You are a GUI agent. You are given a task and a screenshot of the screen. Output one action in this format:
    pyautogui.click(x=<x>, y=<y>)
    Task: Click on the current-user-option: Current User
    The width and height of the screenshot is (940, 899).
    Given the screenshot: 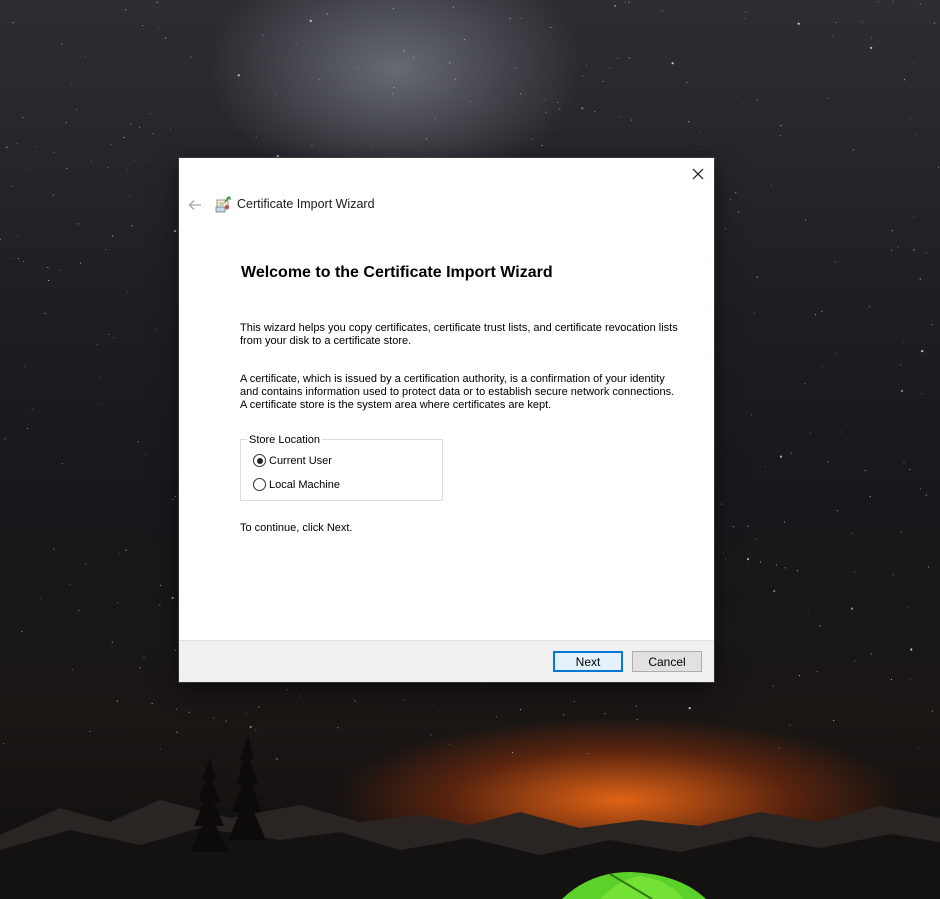 What is the action you would take?
    pyautogui.click(x=292, y=460)
    